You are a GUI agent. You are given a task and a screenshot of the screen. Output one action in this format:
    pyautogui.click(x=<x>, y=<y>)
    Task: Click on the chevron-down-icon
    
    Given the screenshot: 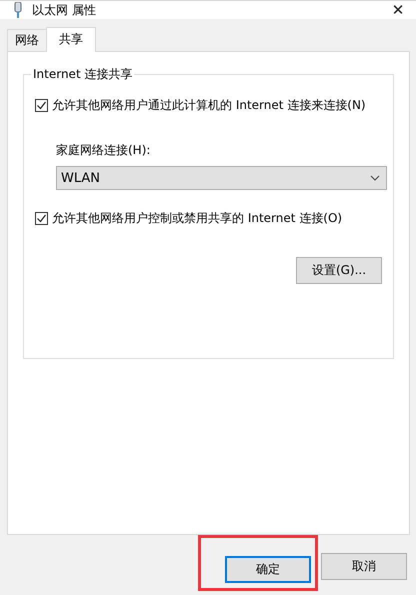 What is the action you would take?
    pyautogui.click(x=375, y=178)
    